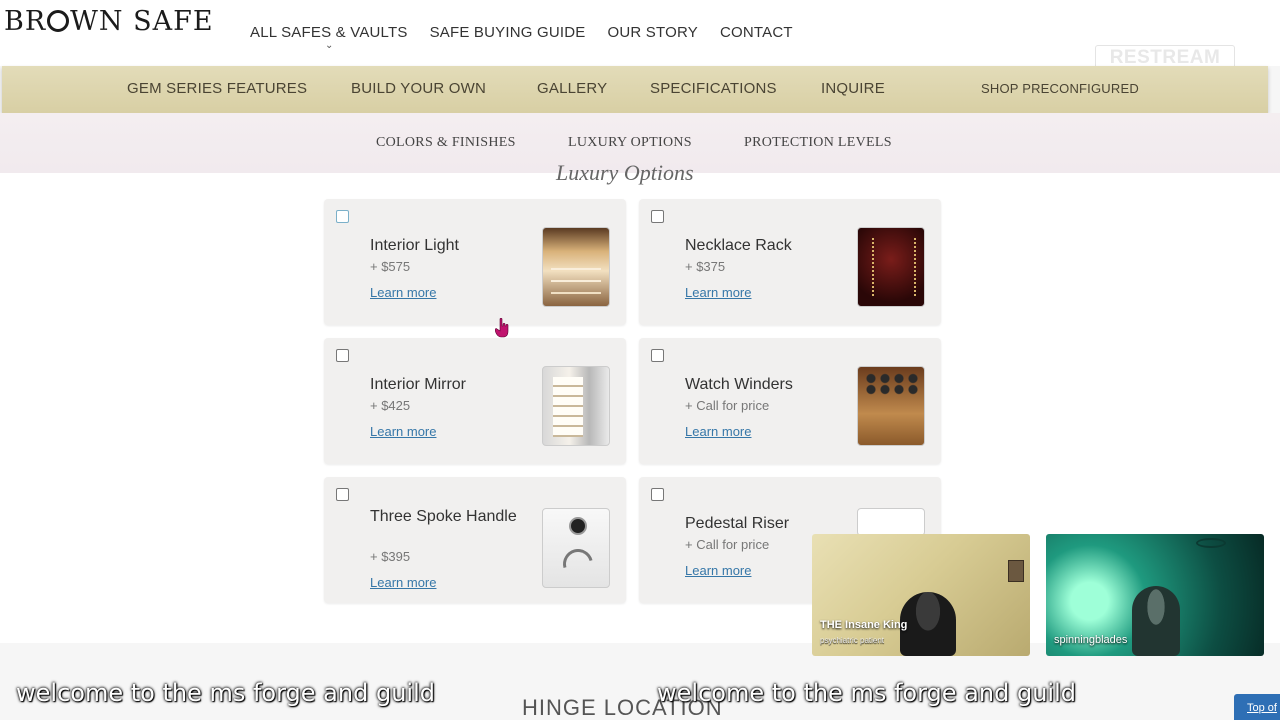  Describe the element at coordinates (418, 384) in the screenshot. I see `option-name: Interior Mirror` at that location.